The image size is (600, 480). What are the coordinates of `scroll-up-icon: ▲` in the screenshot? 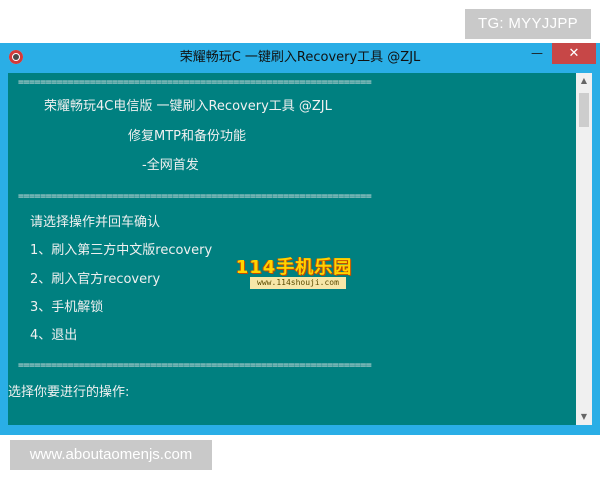 It's located at (584, 81).